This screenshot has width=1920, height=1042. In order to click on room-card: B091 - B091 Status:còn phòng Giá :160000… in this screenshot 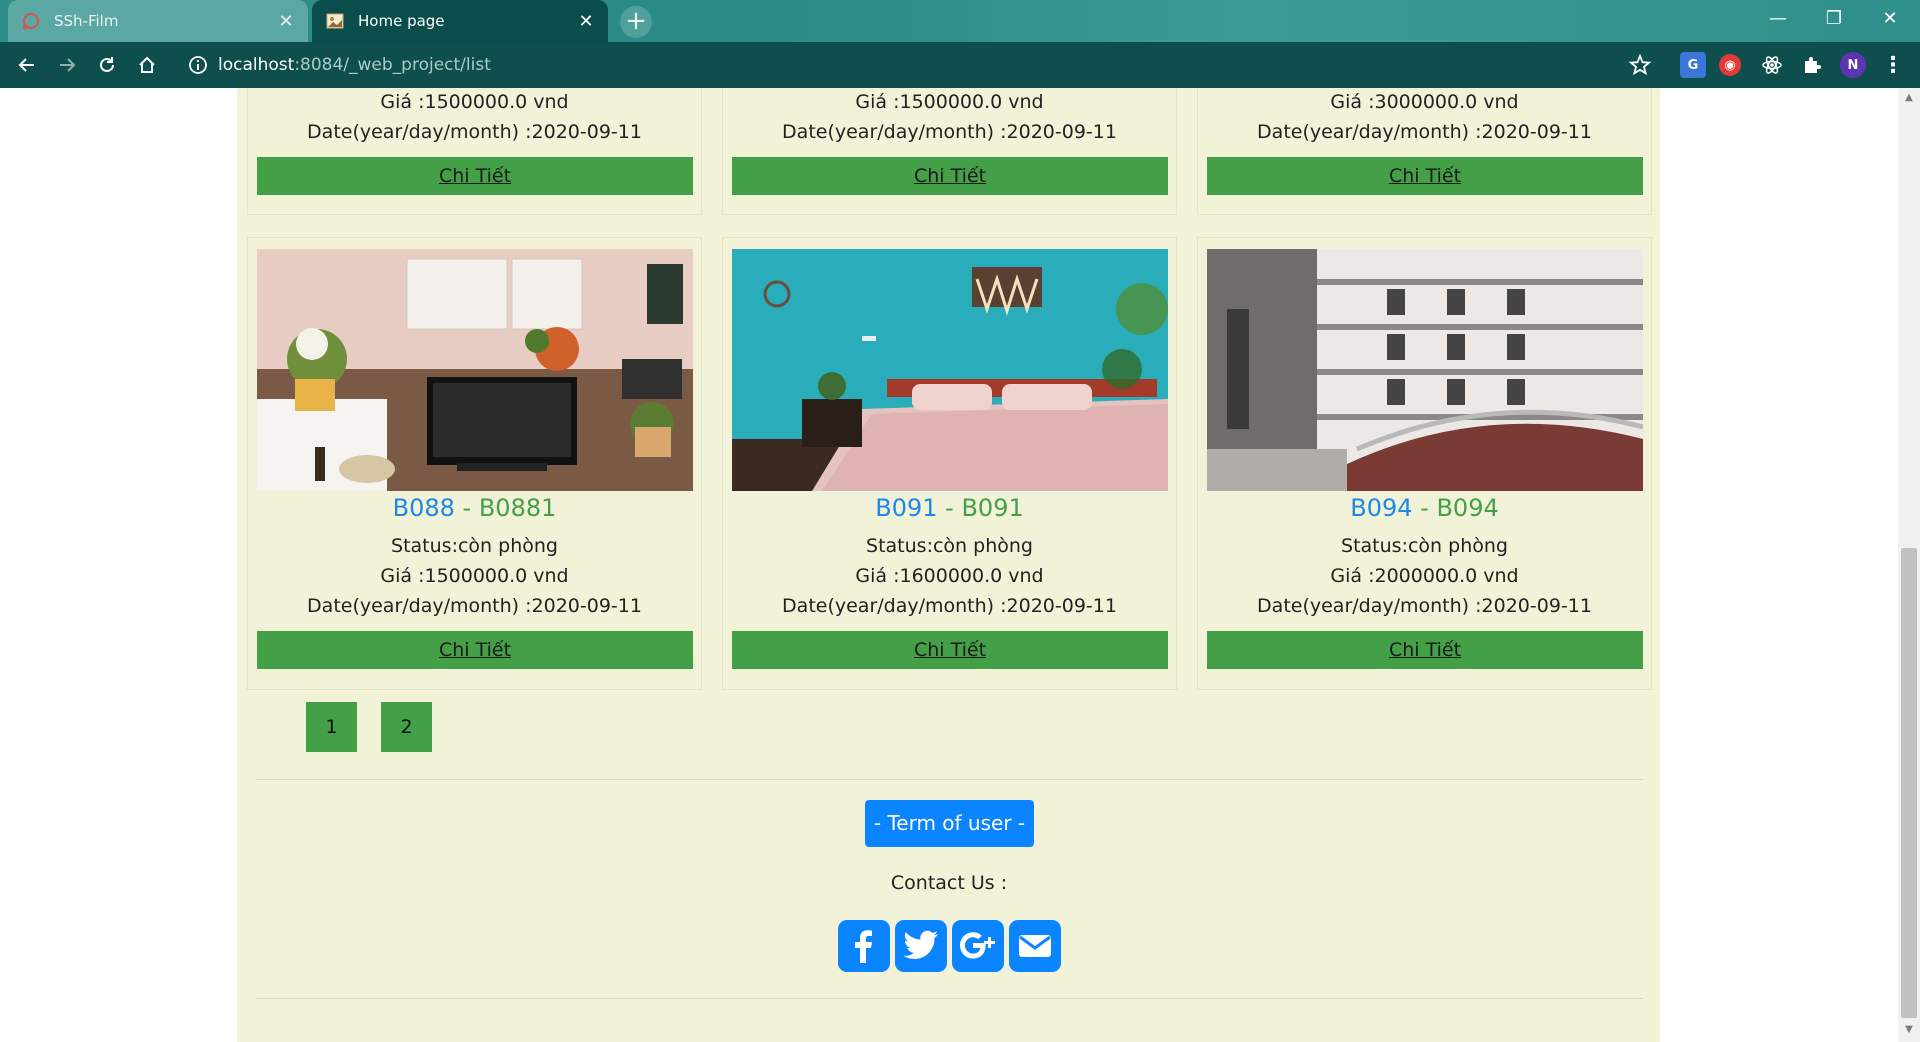, I will do `click(949, 463)`.